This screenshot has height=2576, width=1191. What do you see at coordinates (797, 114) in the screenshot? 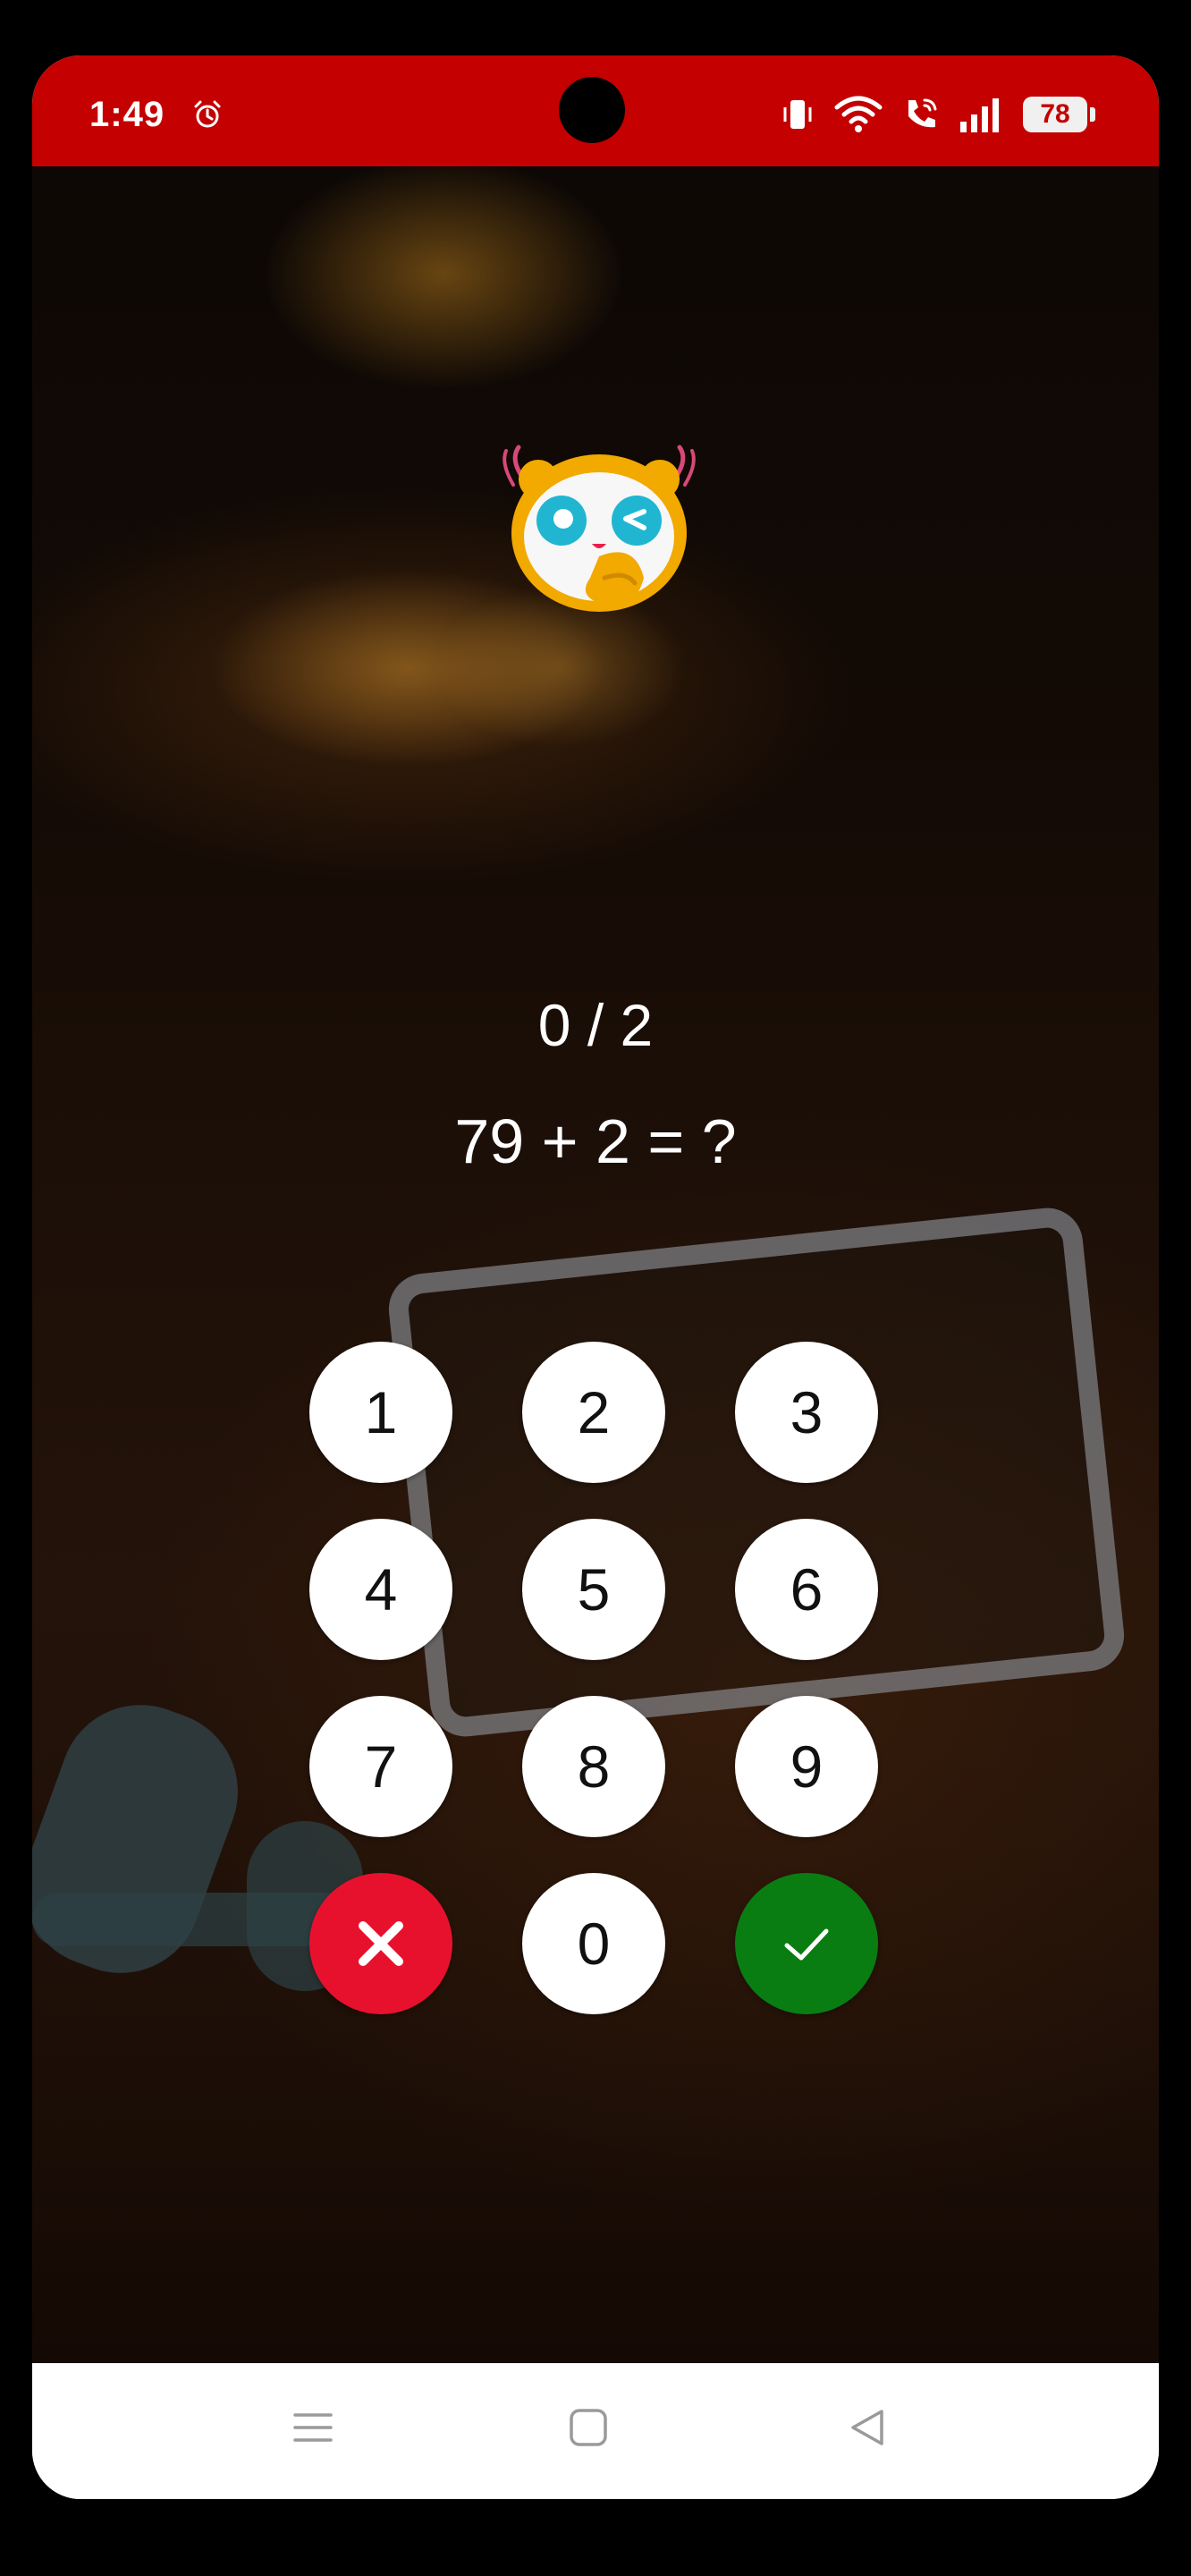
I see `vibrate-icon` at bounding box center [797, 114].